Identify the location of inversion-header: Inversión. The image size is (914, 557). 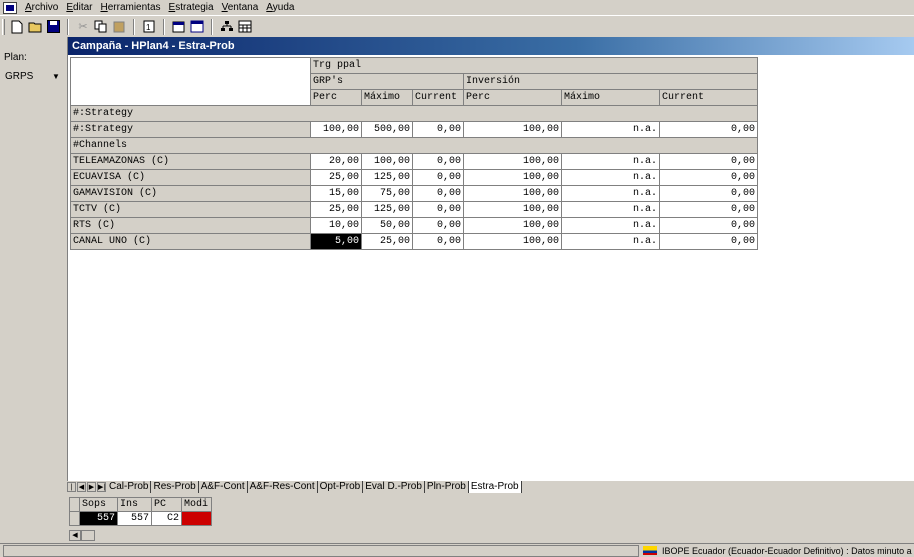
(610, 81).